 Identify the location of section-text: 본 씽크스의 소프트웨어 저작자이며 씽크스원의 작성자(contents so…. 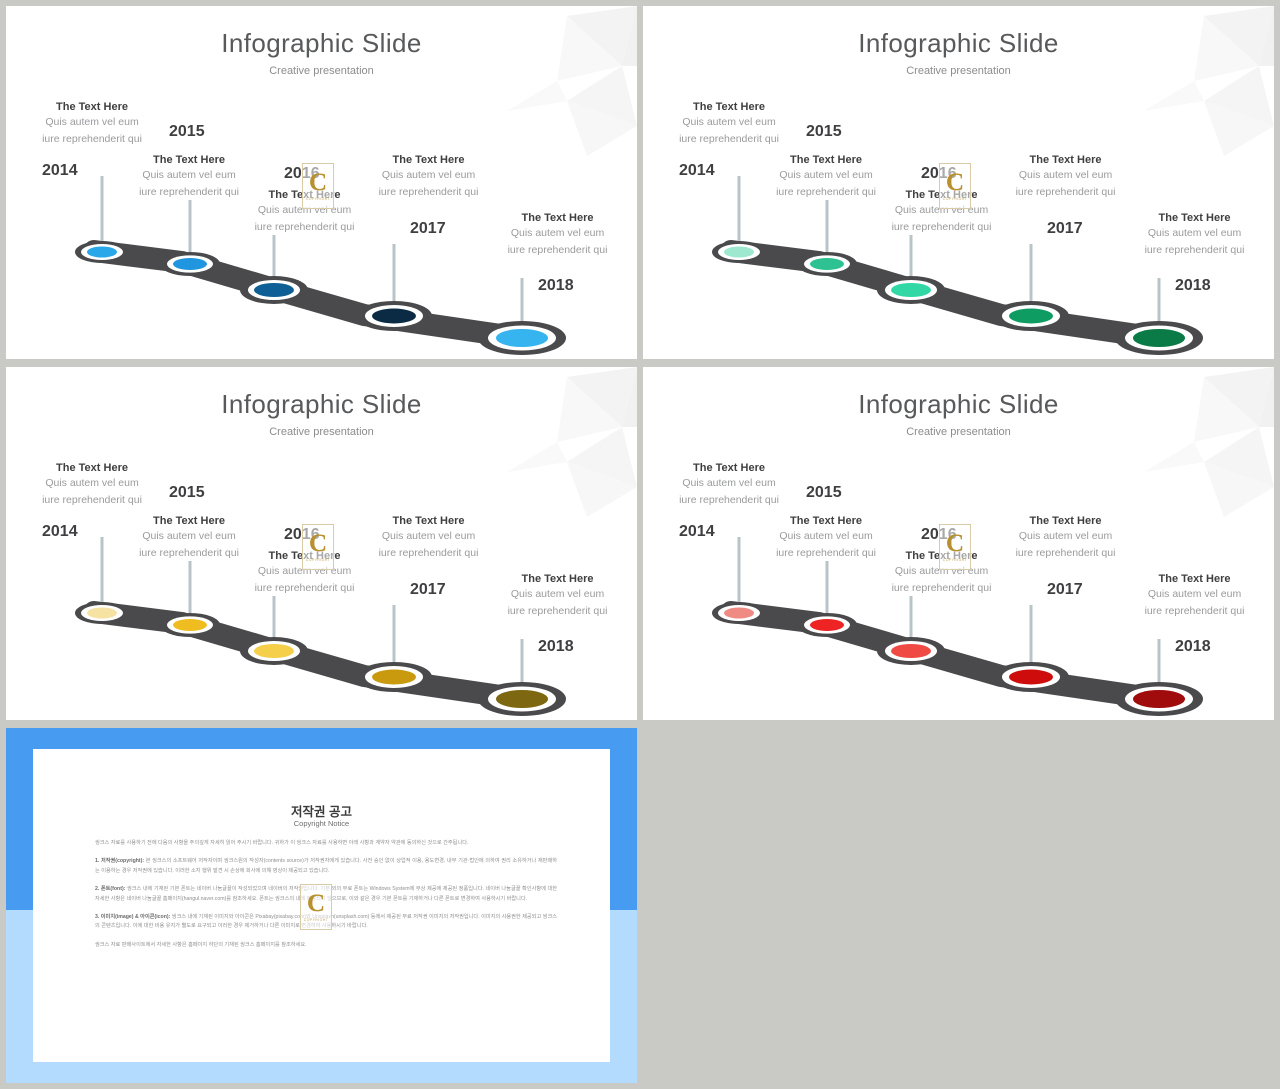
(326, 866).